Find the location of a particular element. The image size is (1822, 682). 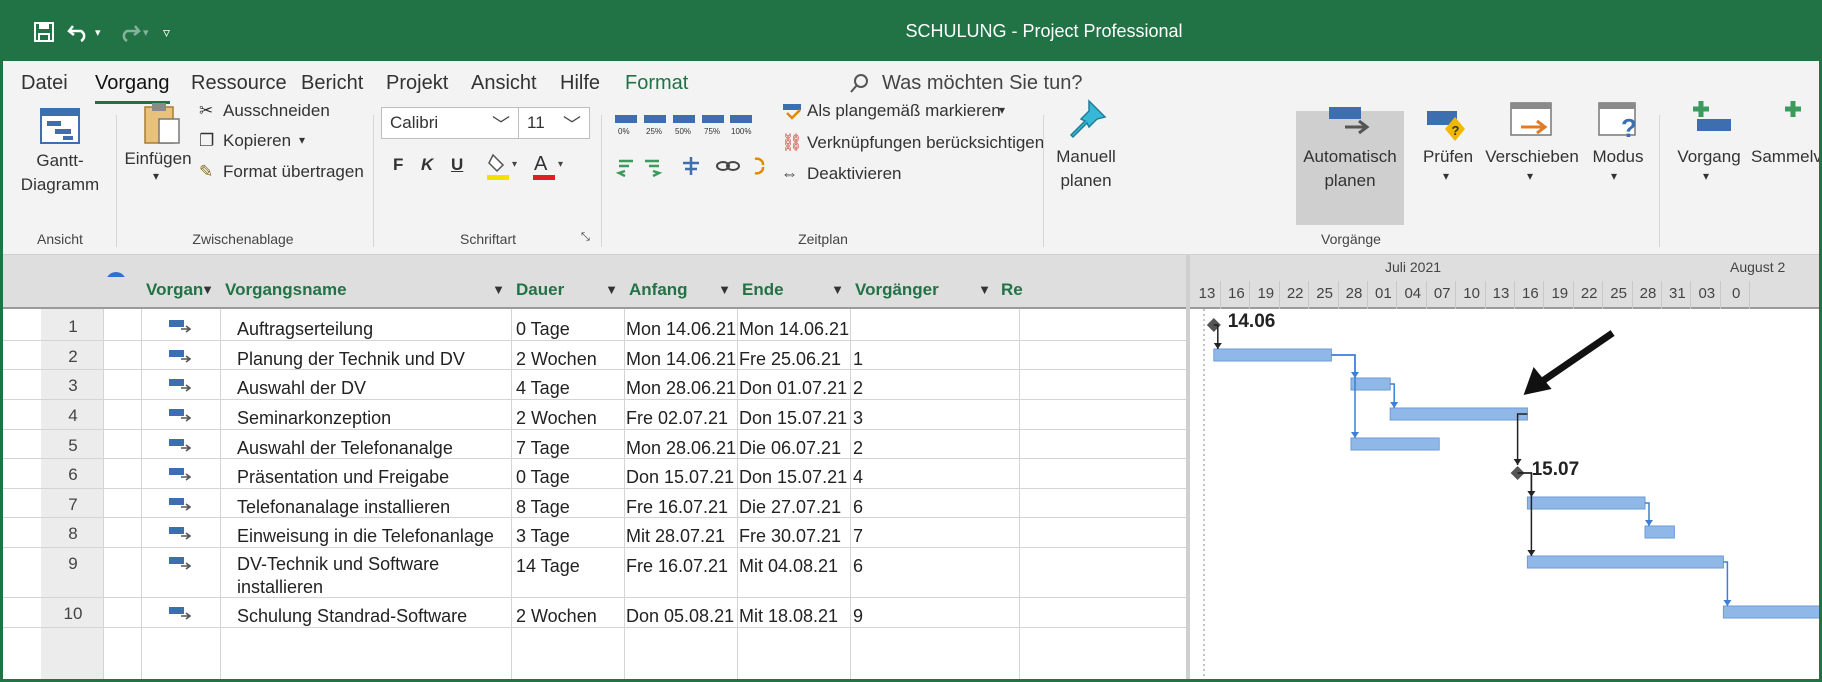

move-dropdown-icon: ▾ is located at coordinates (1530, 176).